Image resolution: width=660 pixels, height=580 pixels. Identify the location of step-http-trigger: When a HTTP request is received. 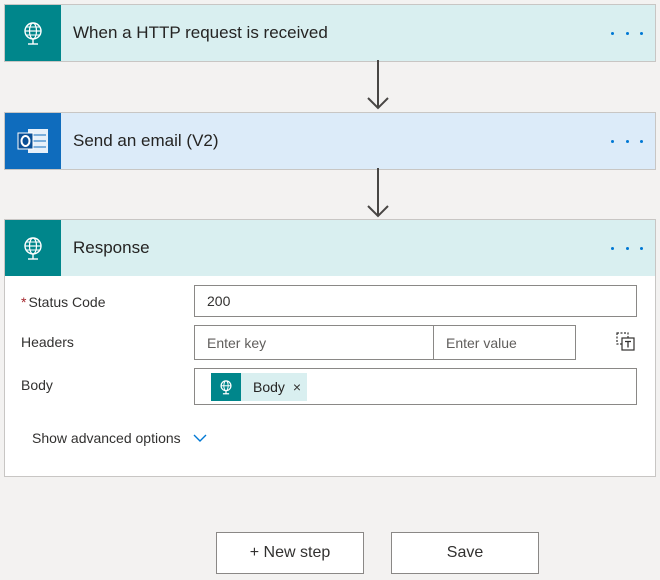
(330, 33).